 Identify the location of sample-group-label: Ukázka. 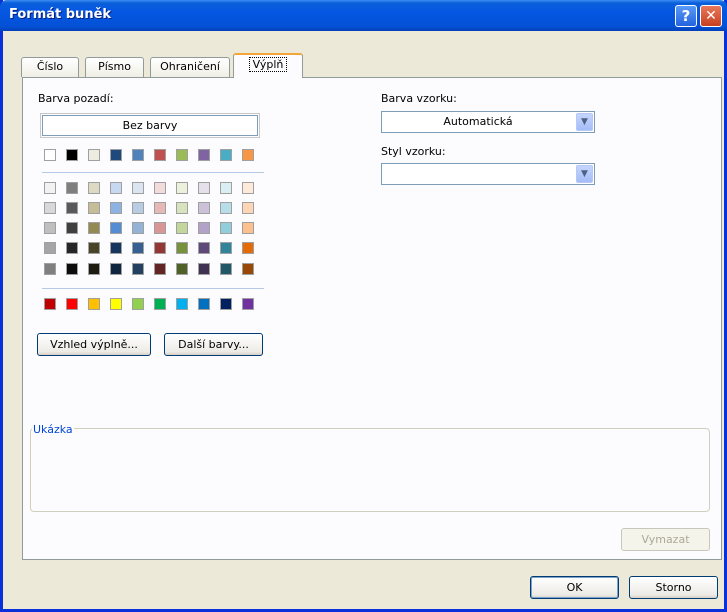
(53, 429).